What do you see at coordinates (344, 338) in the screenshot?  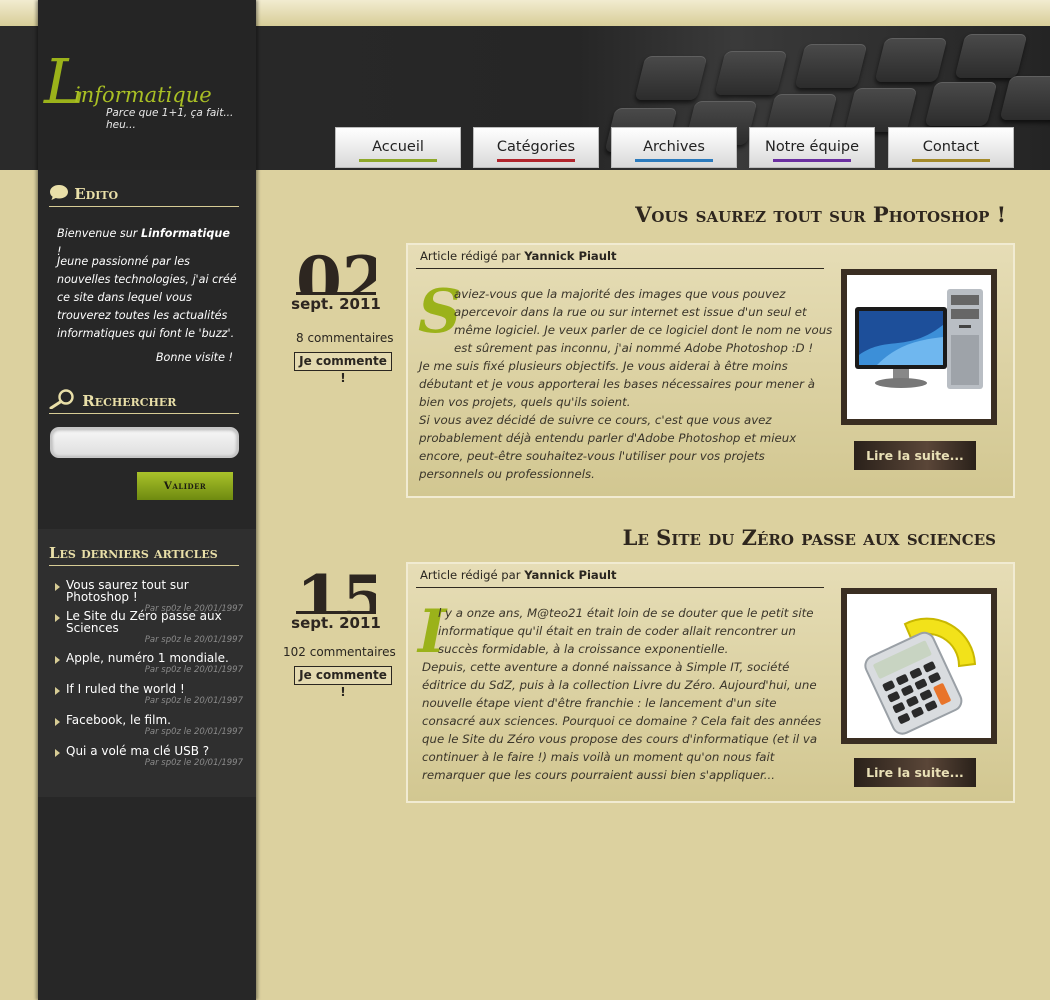 I see `comment-count: 8 commentaires` at bounding box center [344, 338].